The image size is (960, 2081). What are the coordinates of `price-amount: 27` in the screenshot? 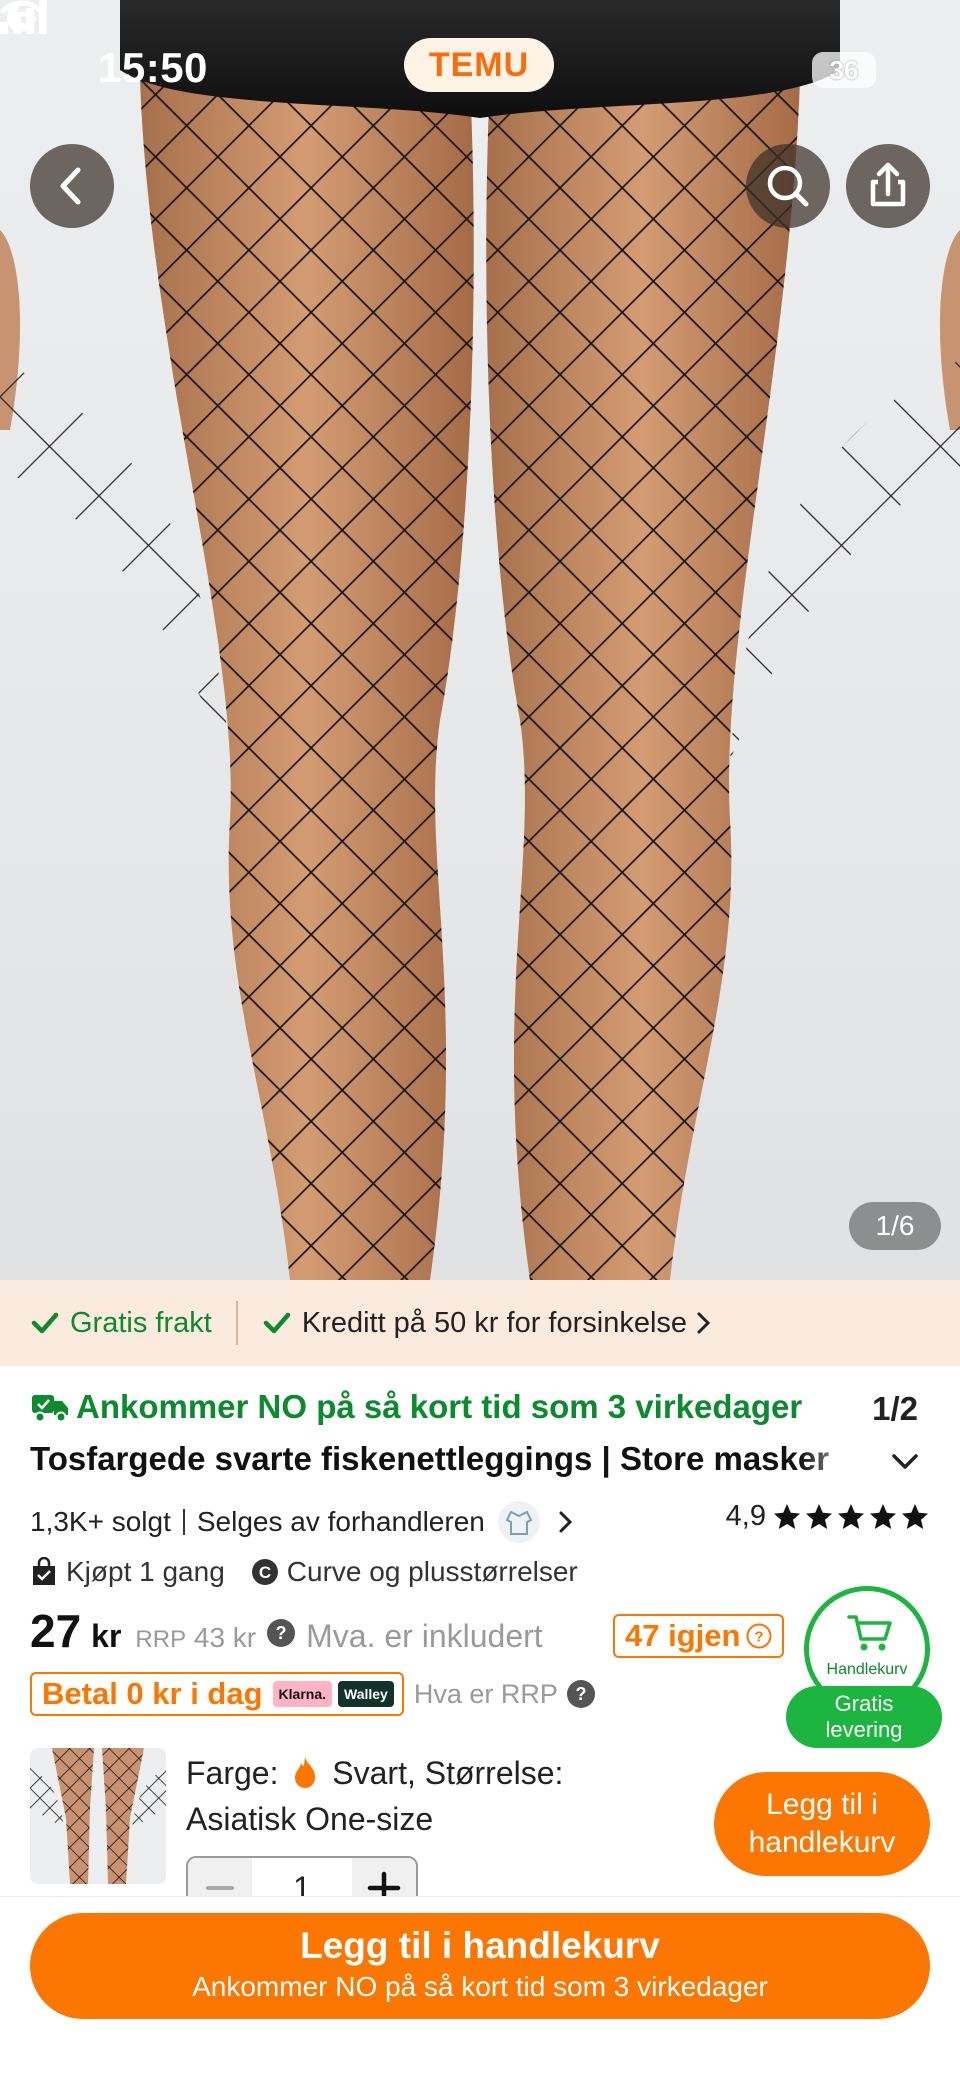 It's located at (56, 1631).